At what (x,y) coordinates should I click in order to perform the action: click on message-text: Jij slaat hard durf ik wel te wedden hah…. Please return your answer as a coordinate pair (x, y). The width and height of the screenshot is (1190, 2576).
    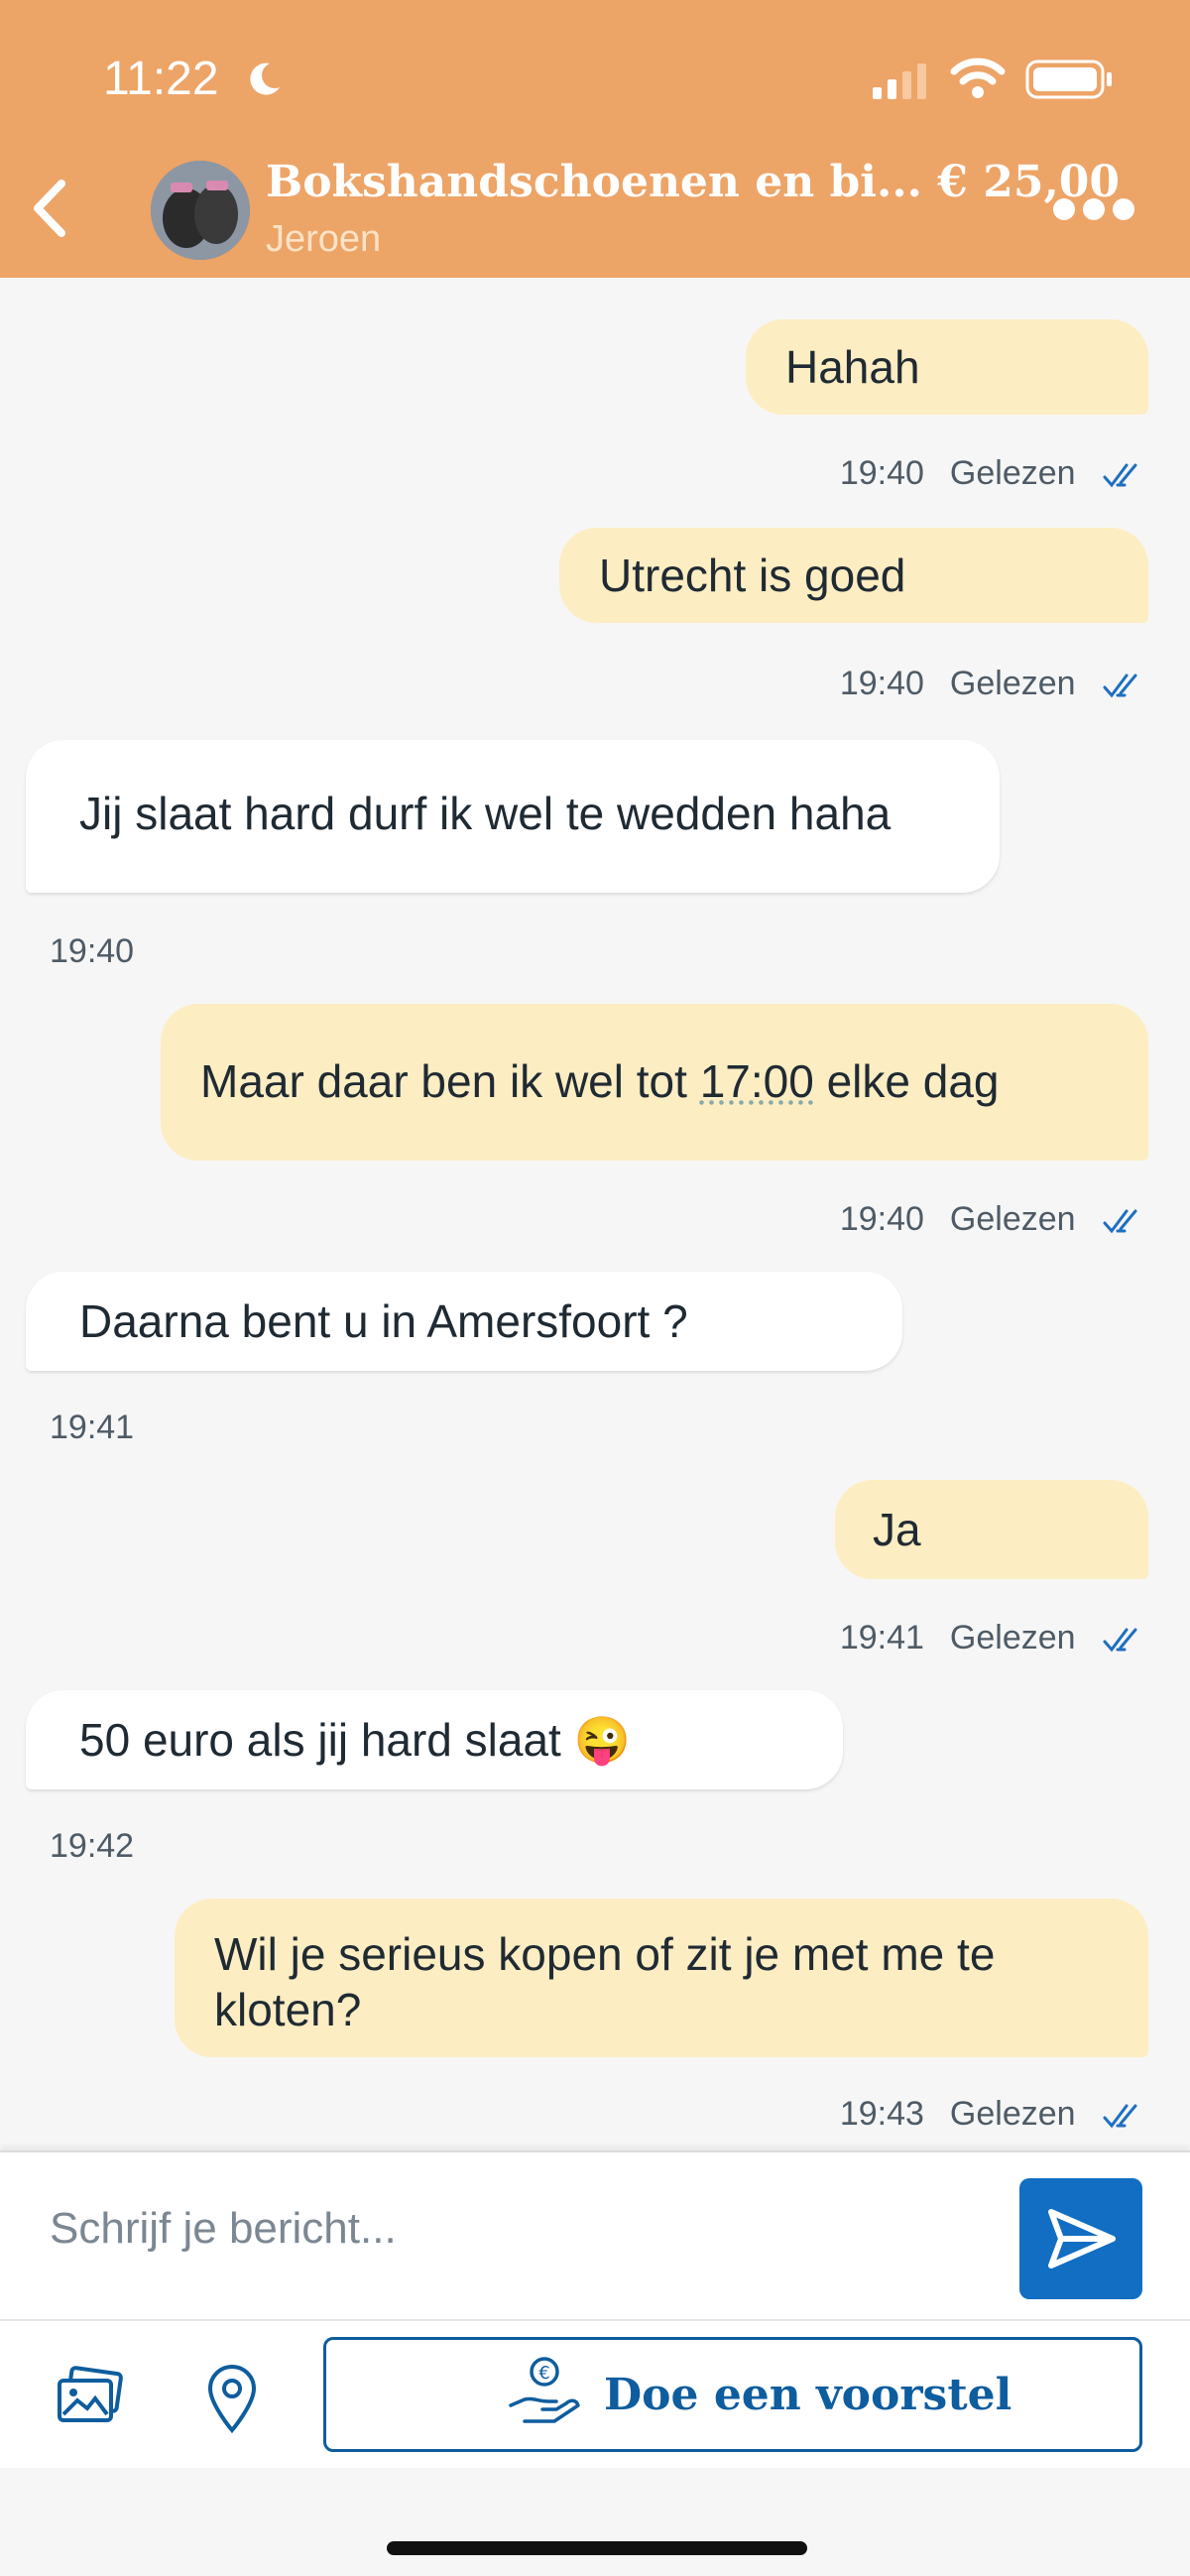
    Looking at the image, I should click on (485, 813).